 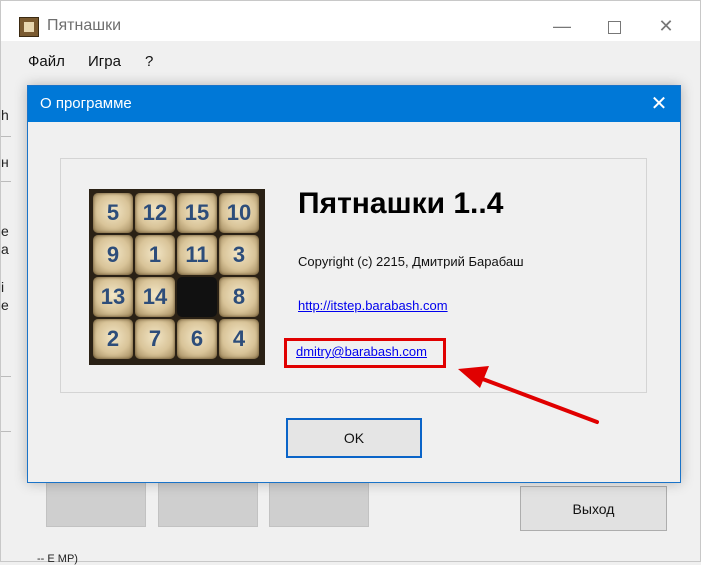 I want to click on maximize-icon, so click(x=614, y=27).